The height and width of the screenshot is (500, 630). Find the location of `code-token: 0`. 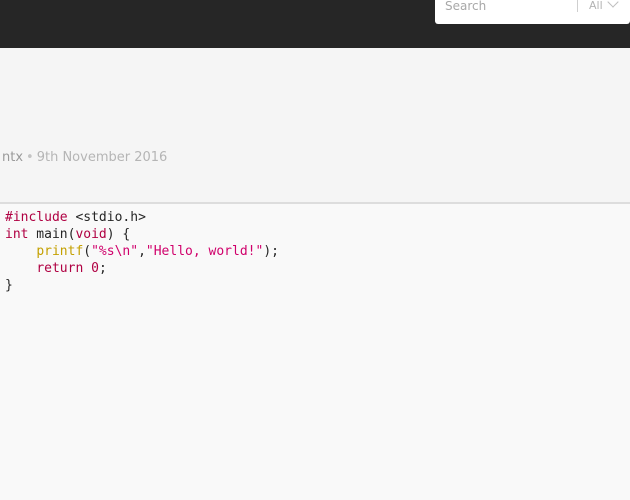

code-token: 0 is located at coordinates (95, 268).